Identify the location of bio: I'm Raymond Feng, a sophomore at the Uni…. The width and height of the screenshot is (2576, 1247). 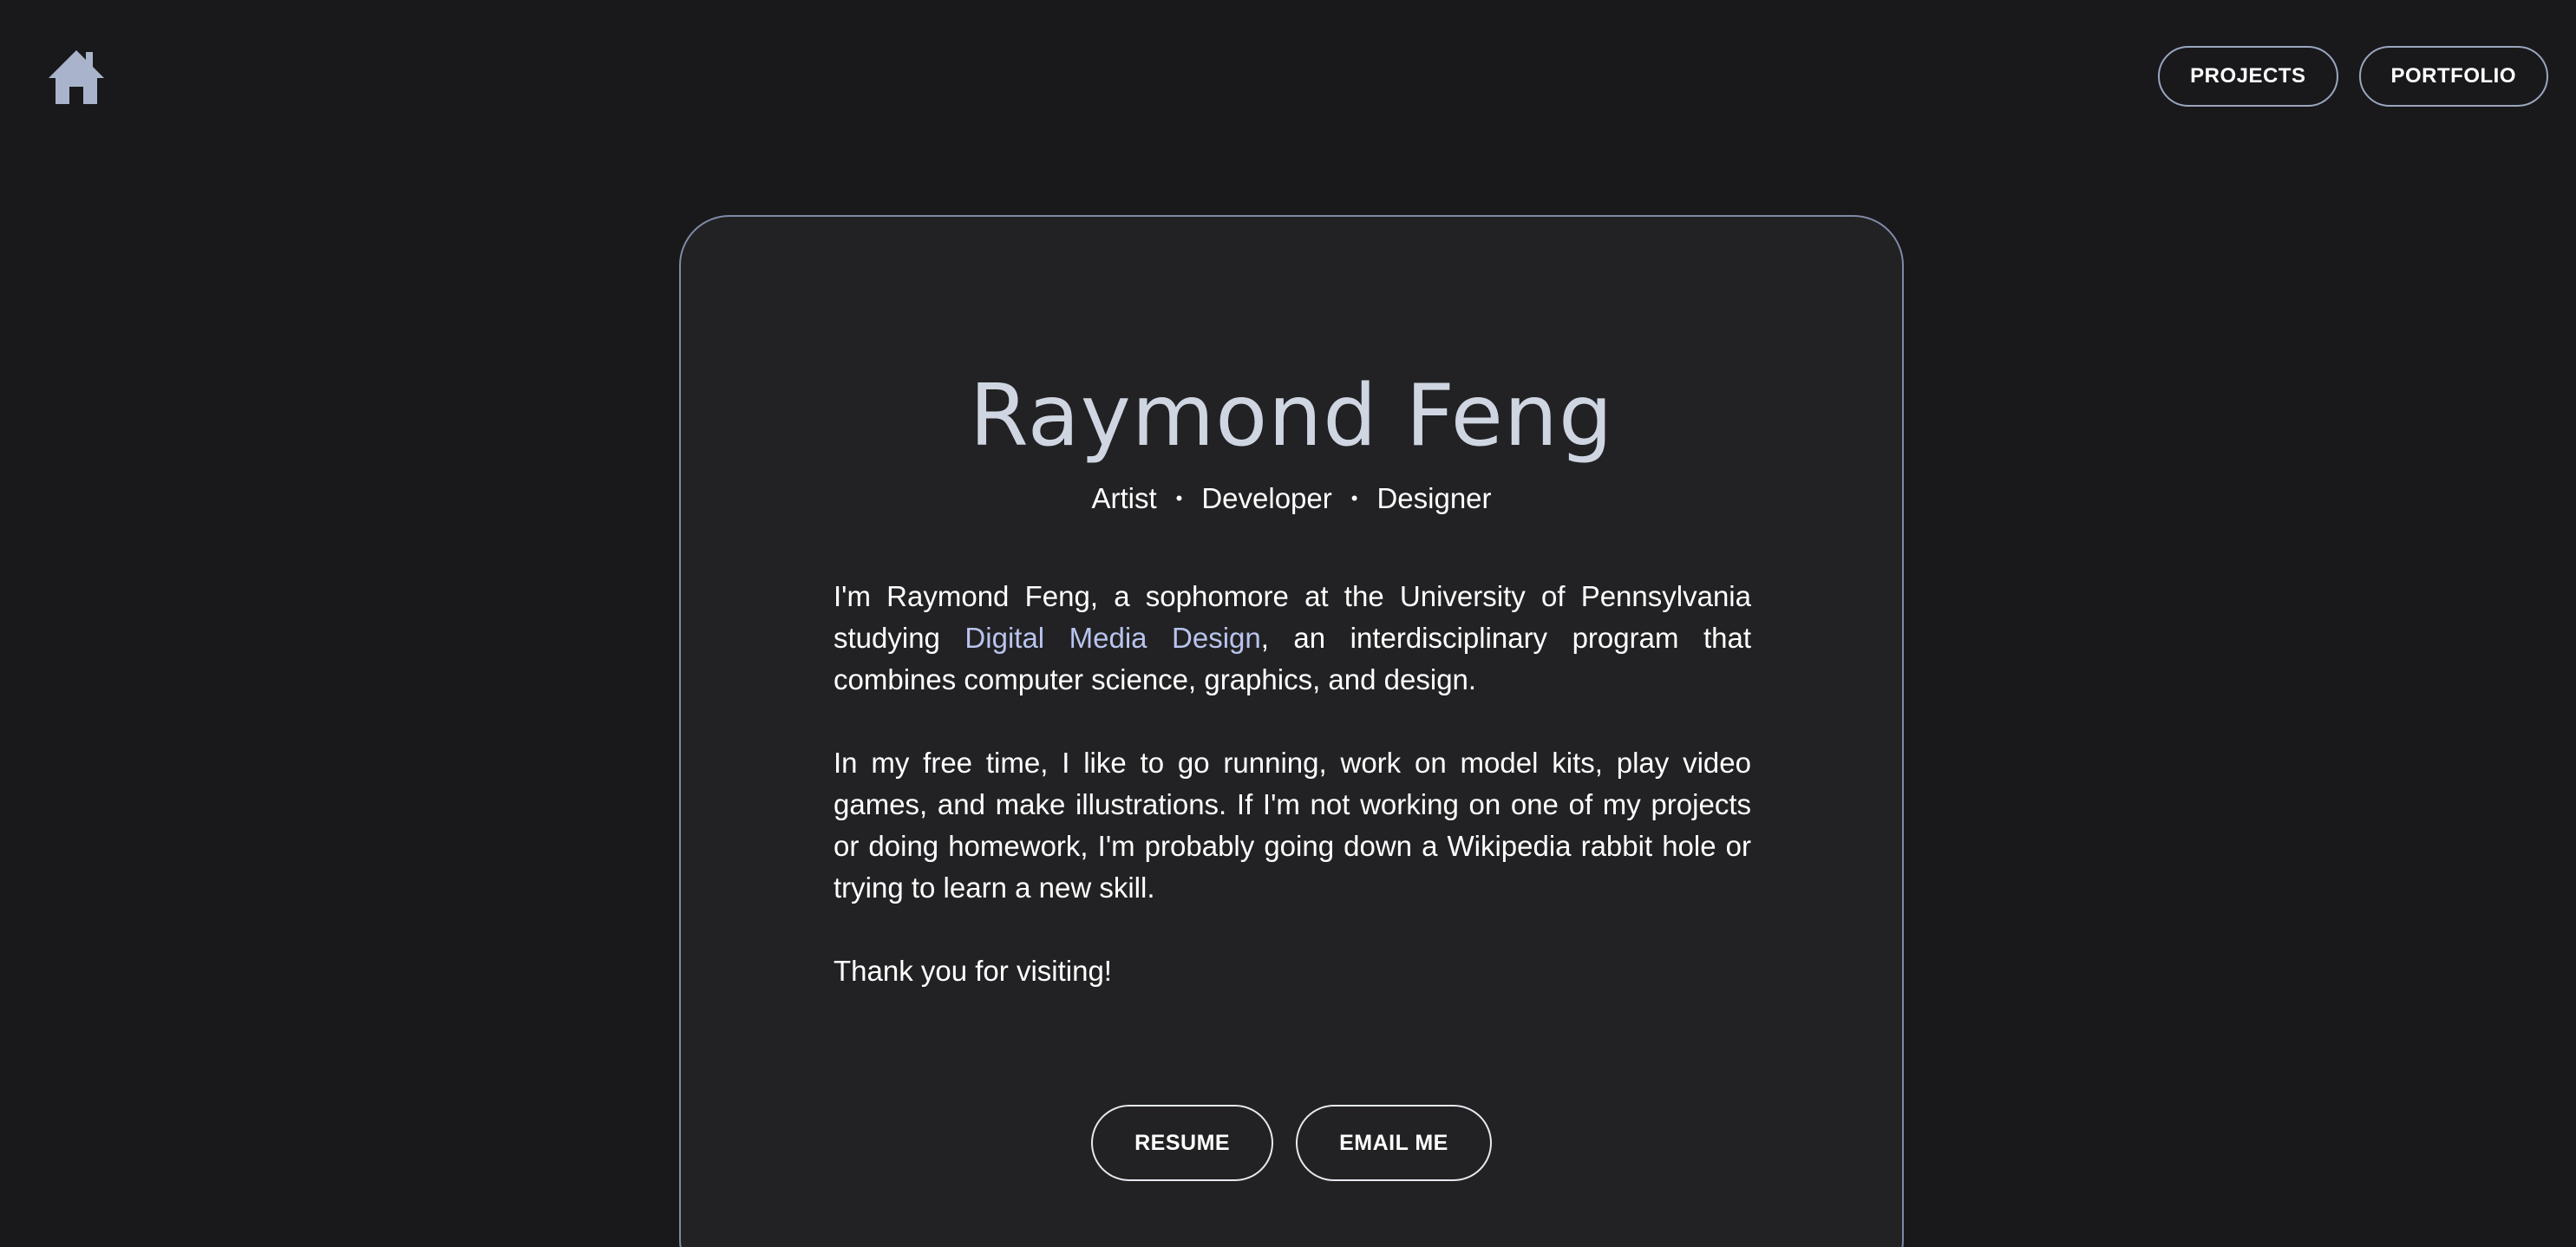
(1292, 805).